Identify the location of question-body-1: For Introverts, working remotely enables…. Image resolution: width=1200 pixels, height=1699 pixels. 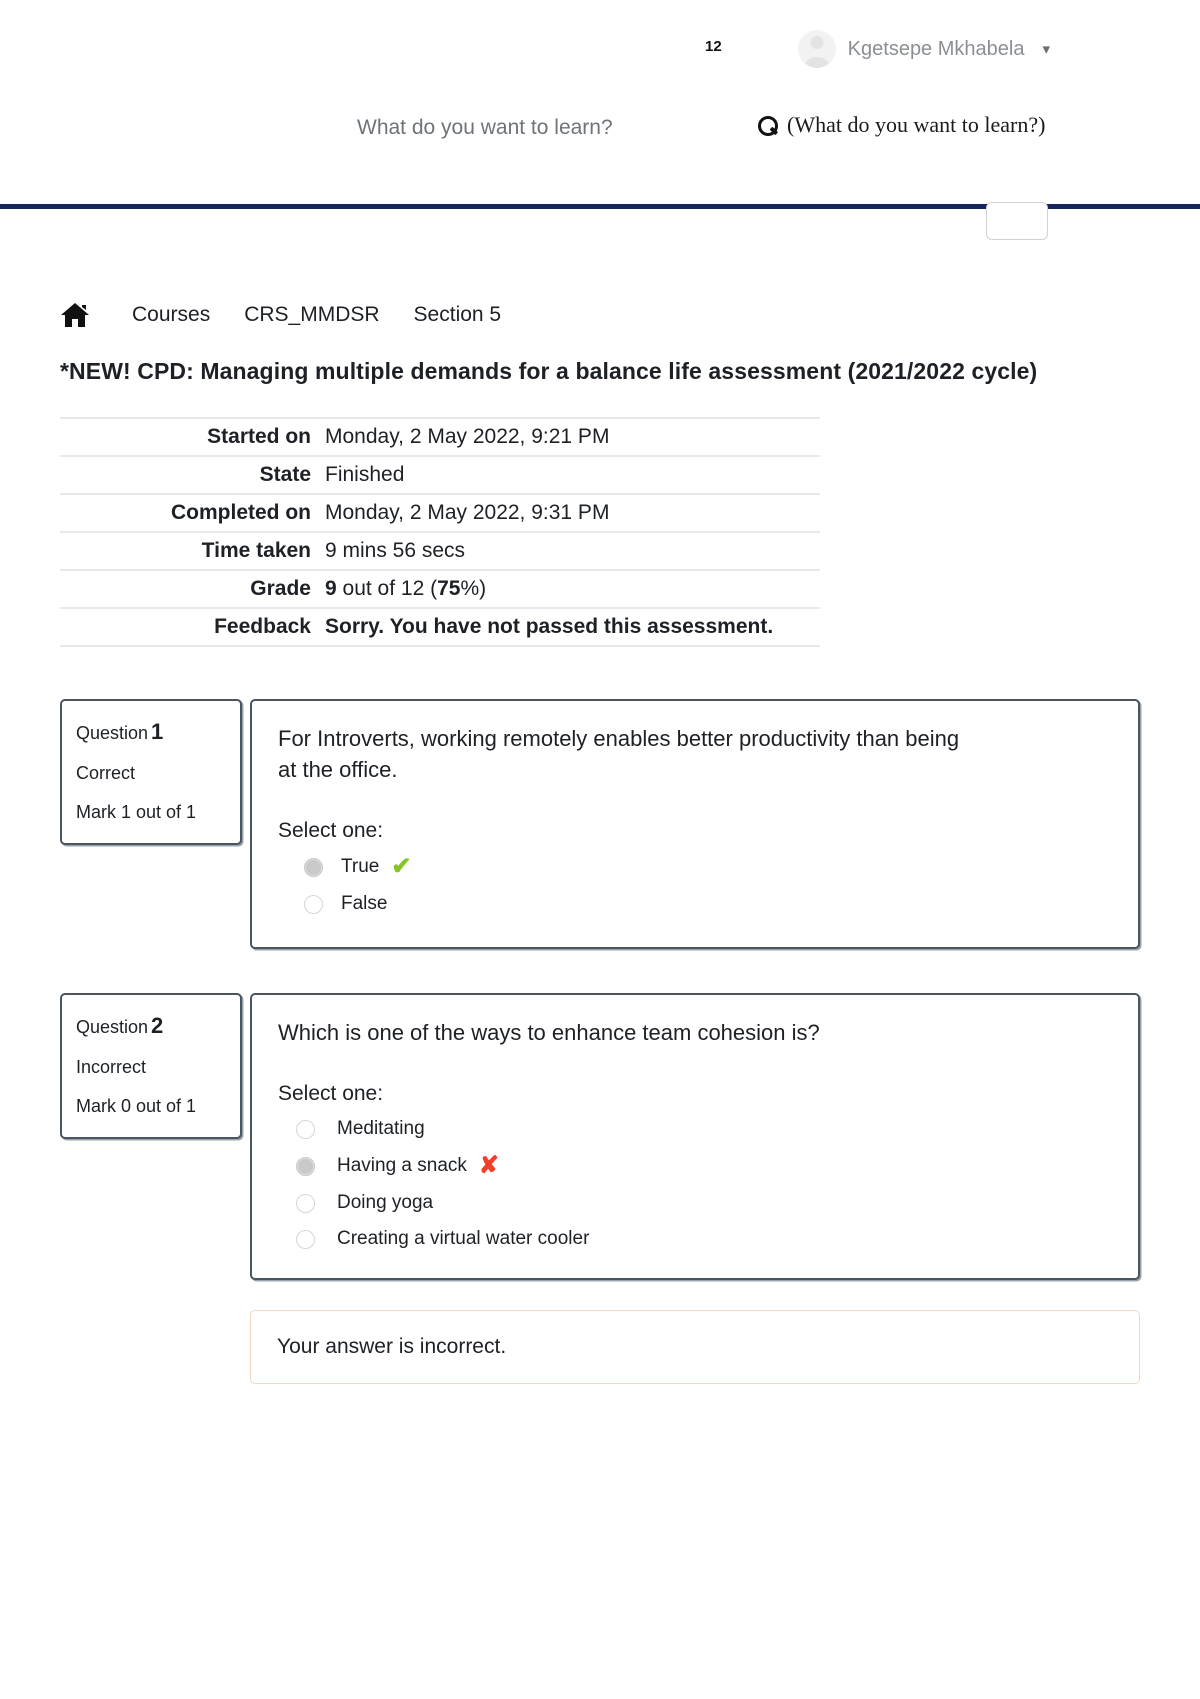
(695, 824).